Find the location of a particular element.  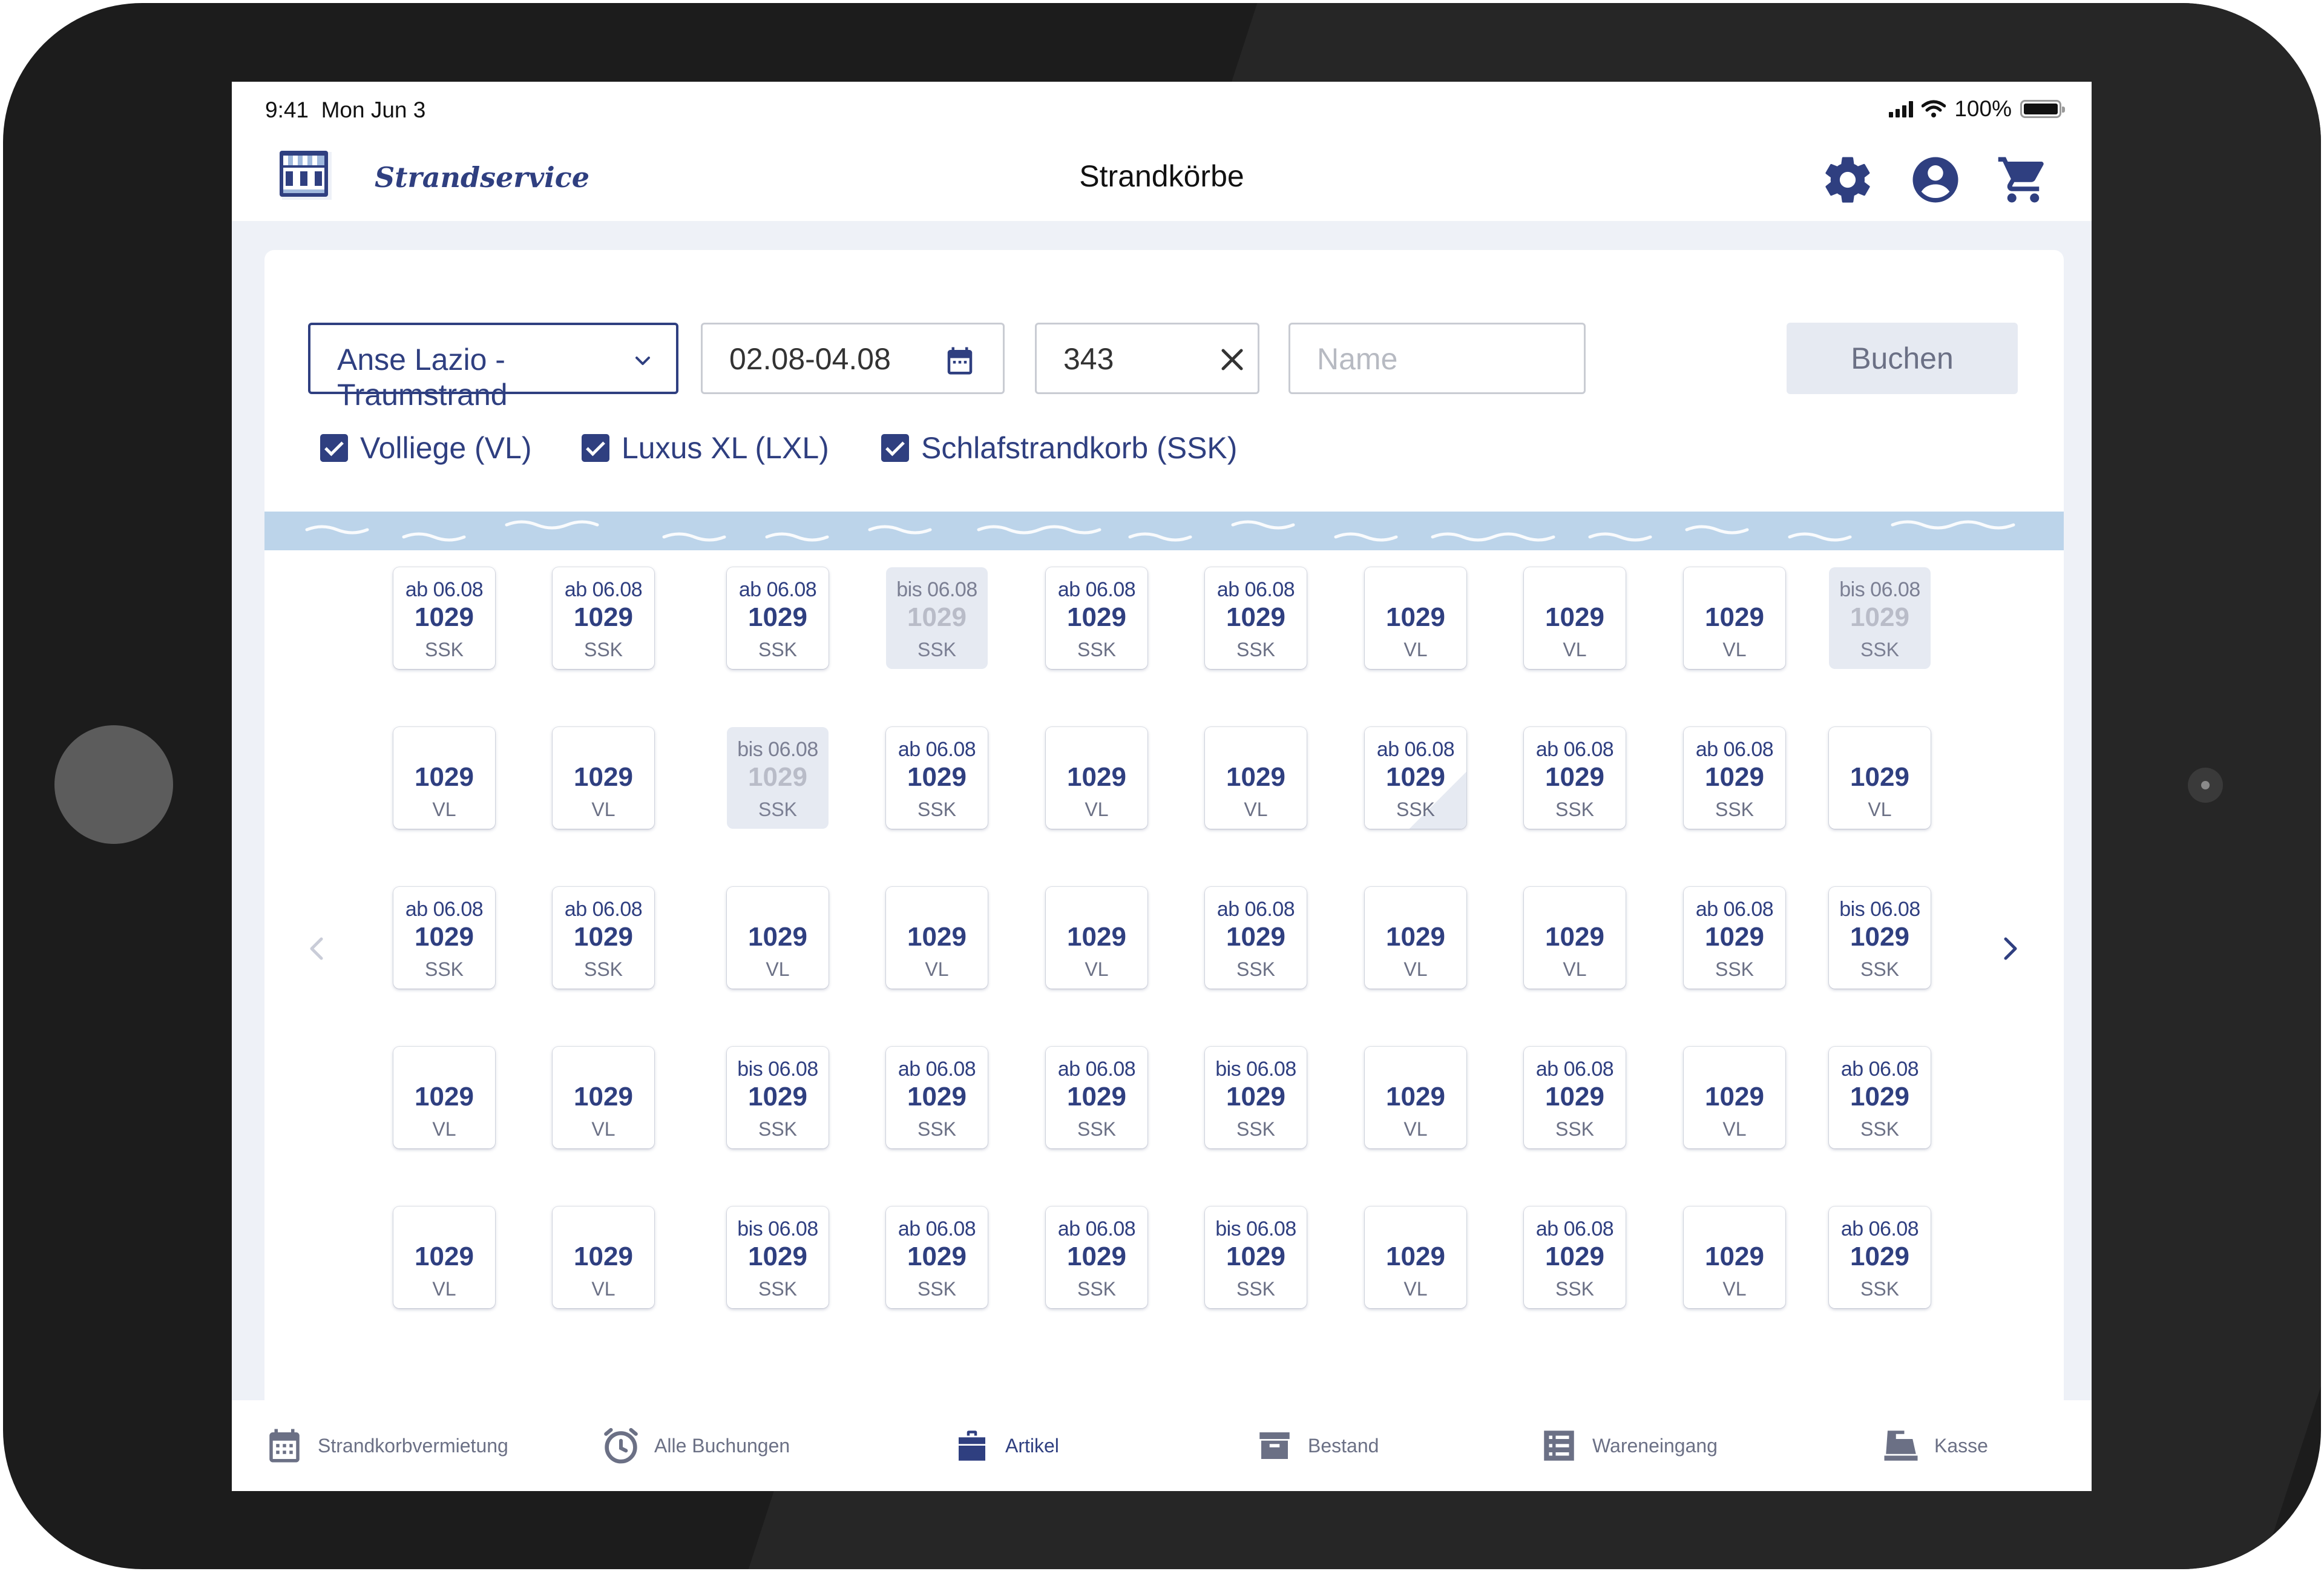

previous-page-chevron-left-icon is located at coordinates (316, 948).